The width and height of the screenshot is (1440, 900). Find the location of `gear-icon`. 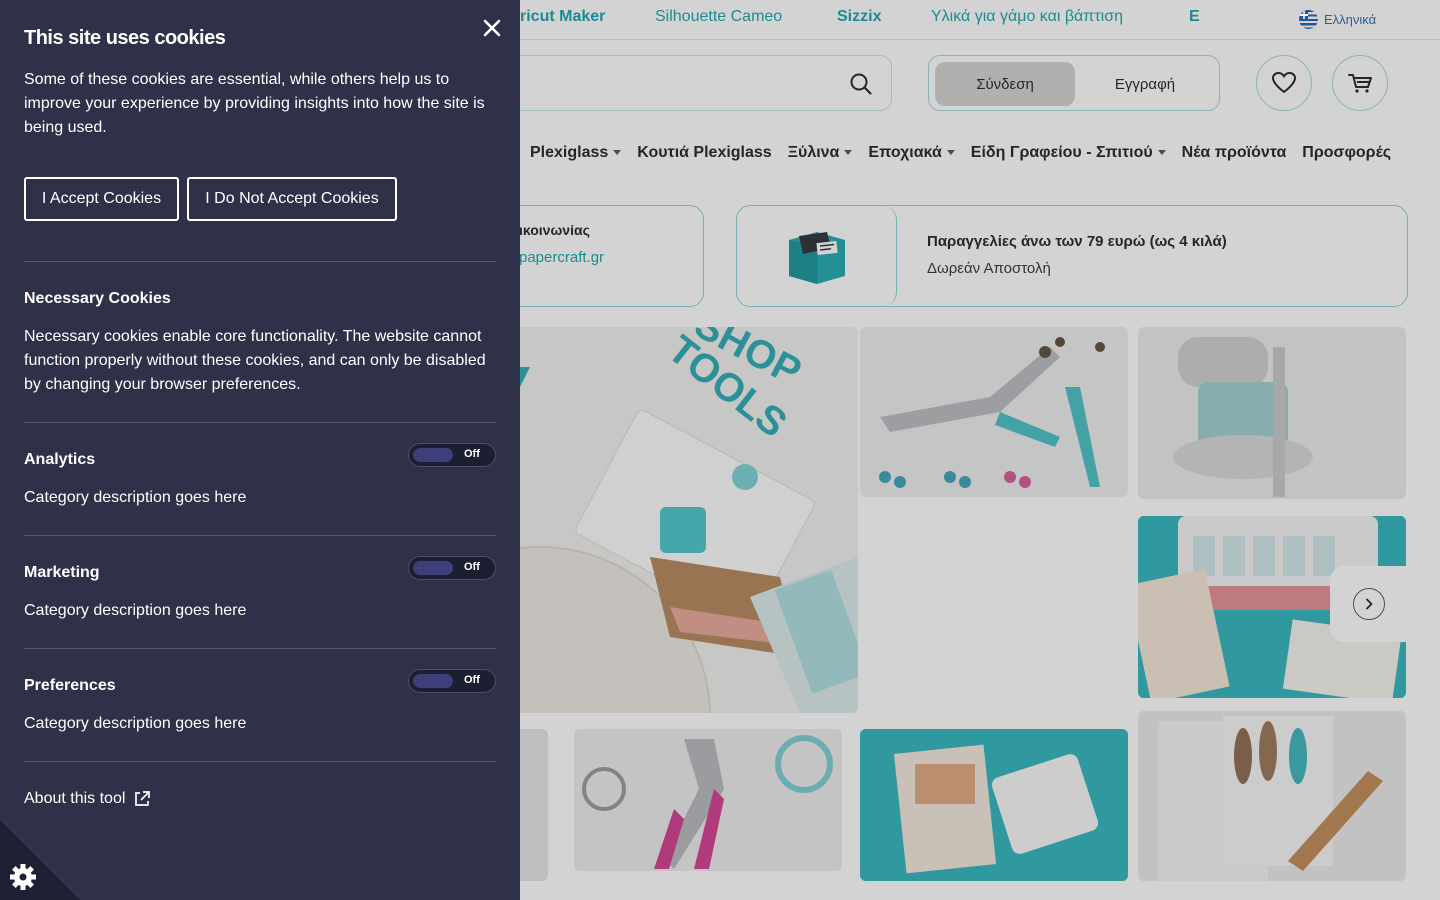

gear-icon is located at coordinates (23, 877).